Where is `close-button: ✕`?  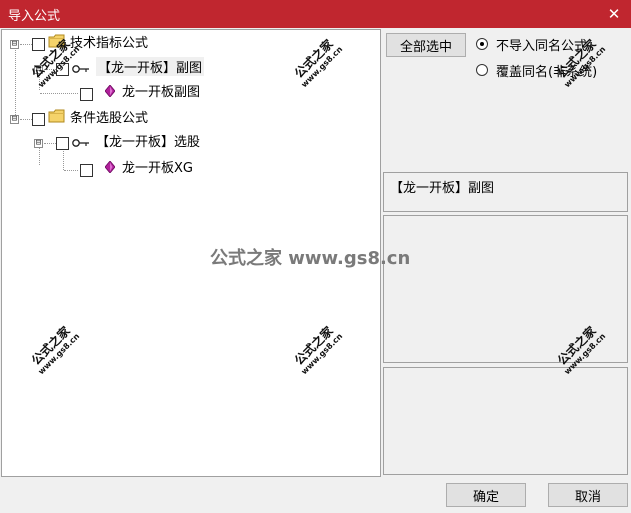
close-button: ✕ is located at coordinates (614, 14).